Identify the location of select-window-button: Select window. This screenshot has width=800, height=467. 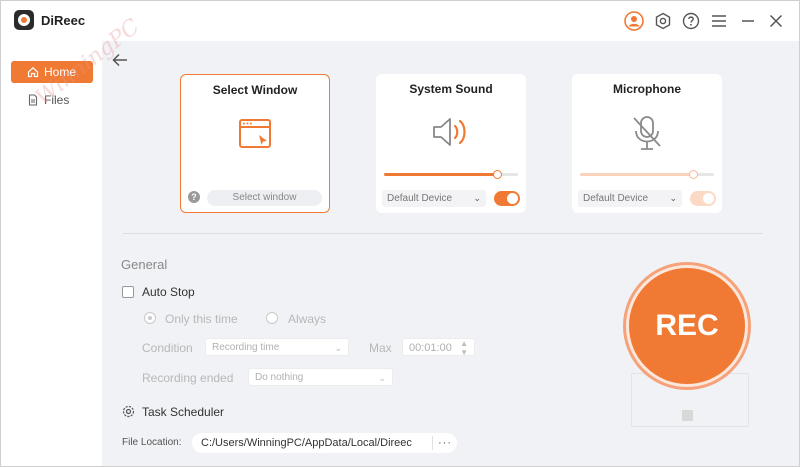
(264, 198).